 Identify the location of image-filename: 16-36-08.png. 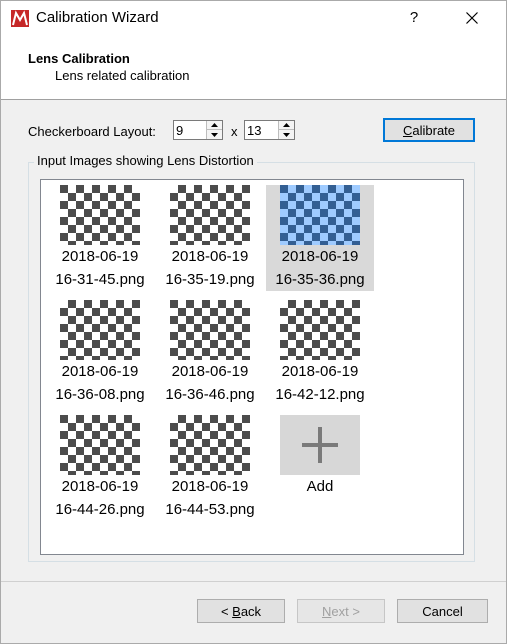
(100, 394).